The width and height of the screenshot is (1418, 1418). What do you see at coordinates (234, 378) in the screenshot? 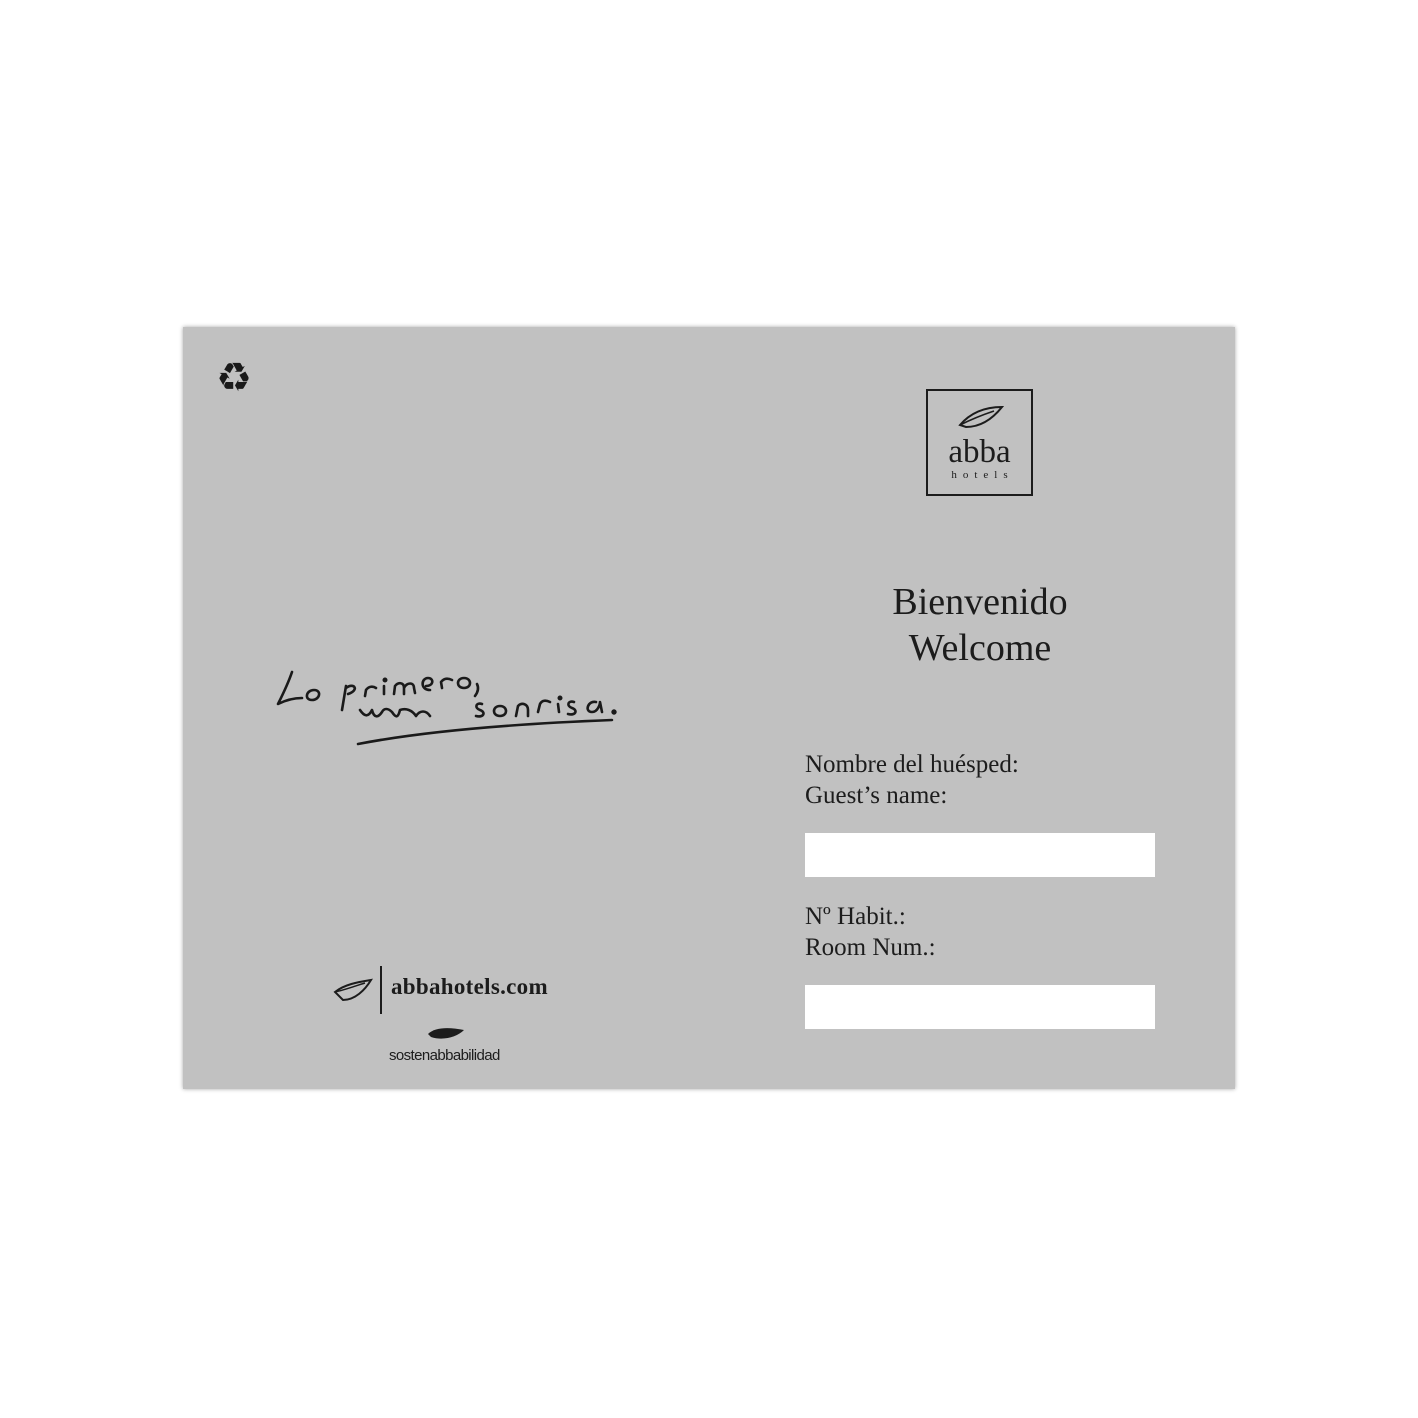
I see `recycle-icon: ♻` at bounding box center [234, 378].